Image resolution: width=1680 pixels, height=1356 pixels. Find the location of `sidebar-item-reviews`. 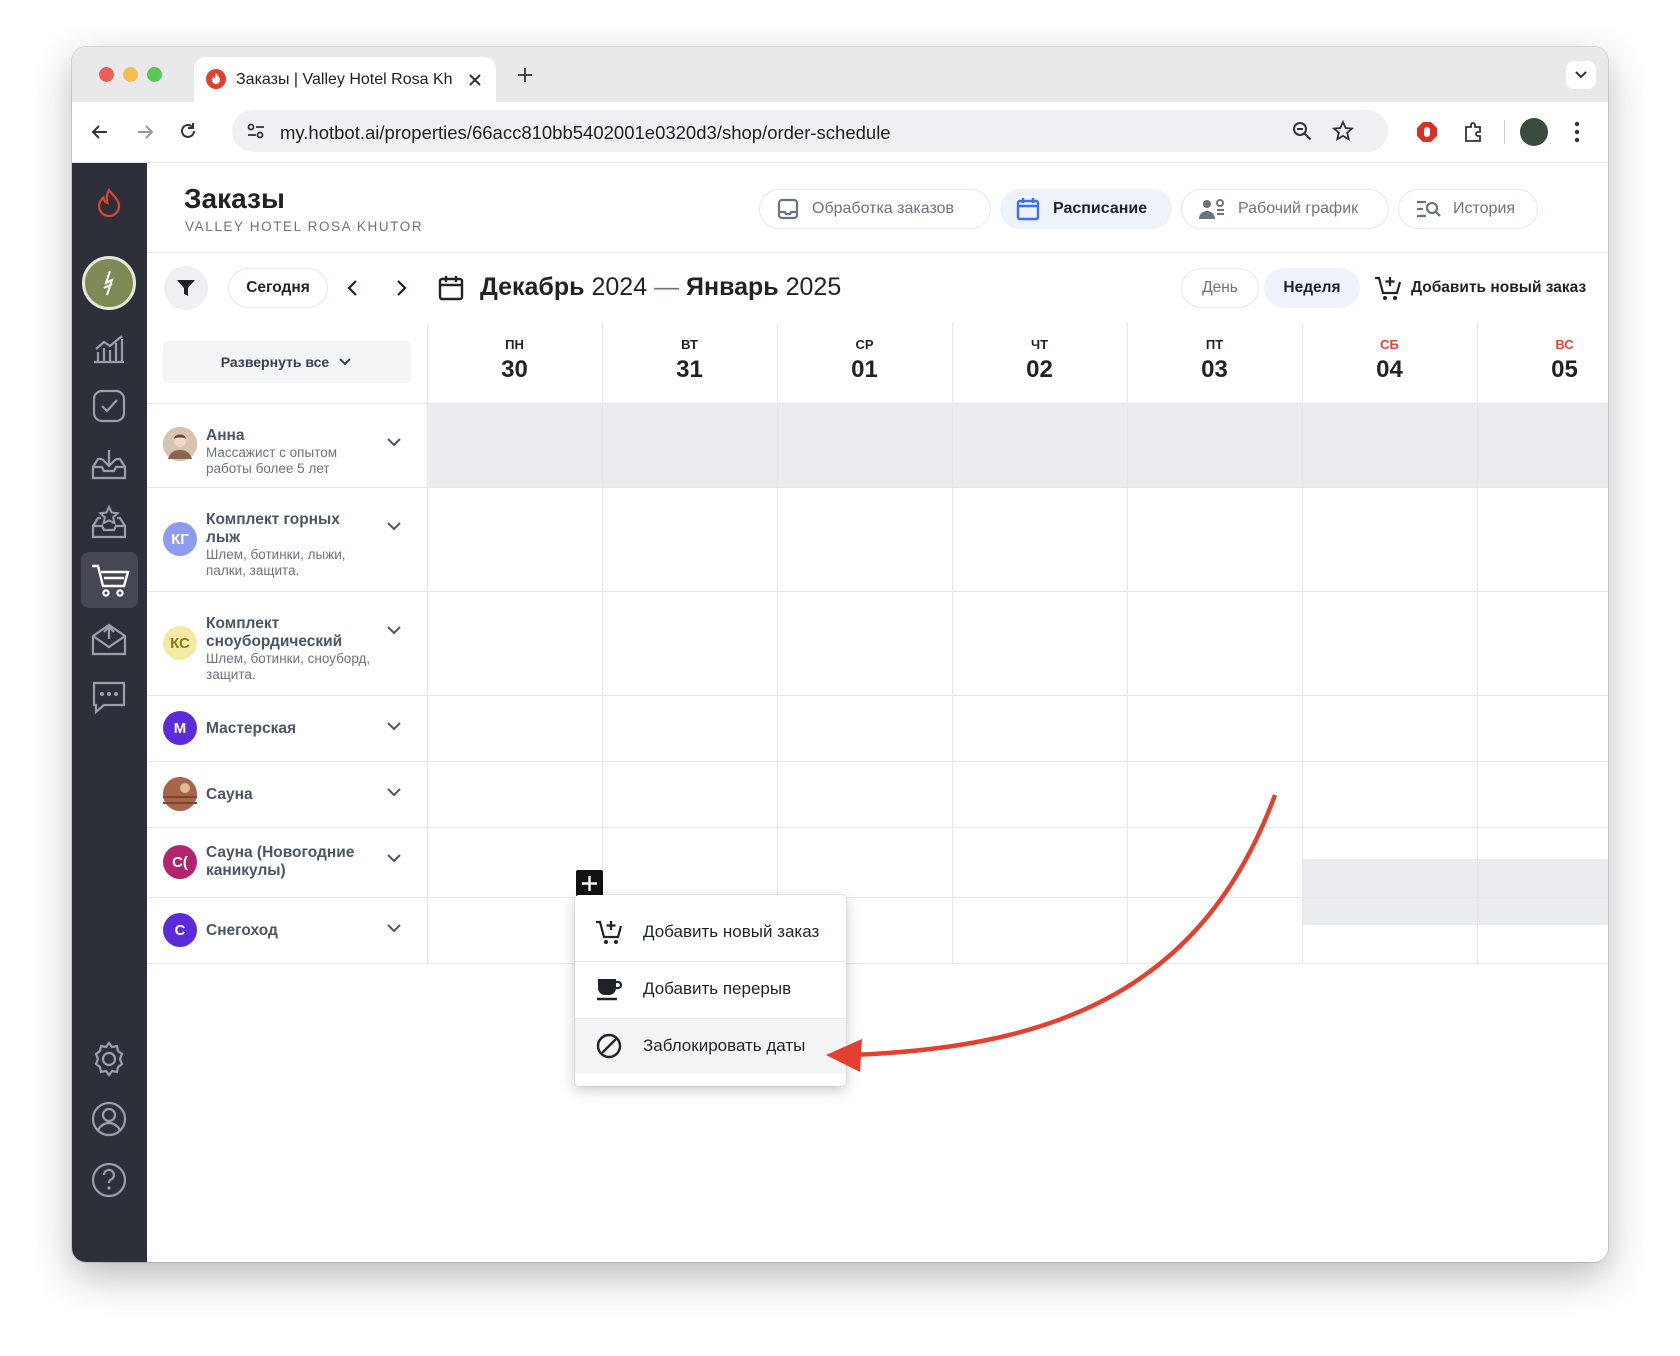

sidebar-item-reviews is located at coordinates (109, 522).